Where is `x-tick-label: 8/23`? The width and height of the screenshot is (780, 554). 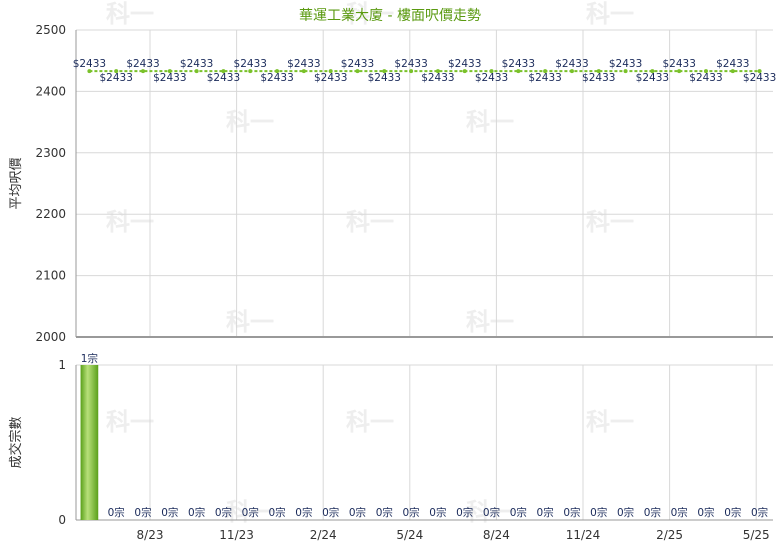 x-tick-label: 8/23 is located at coordinates (150, 535).